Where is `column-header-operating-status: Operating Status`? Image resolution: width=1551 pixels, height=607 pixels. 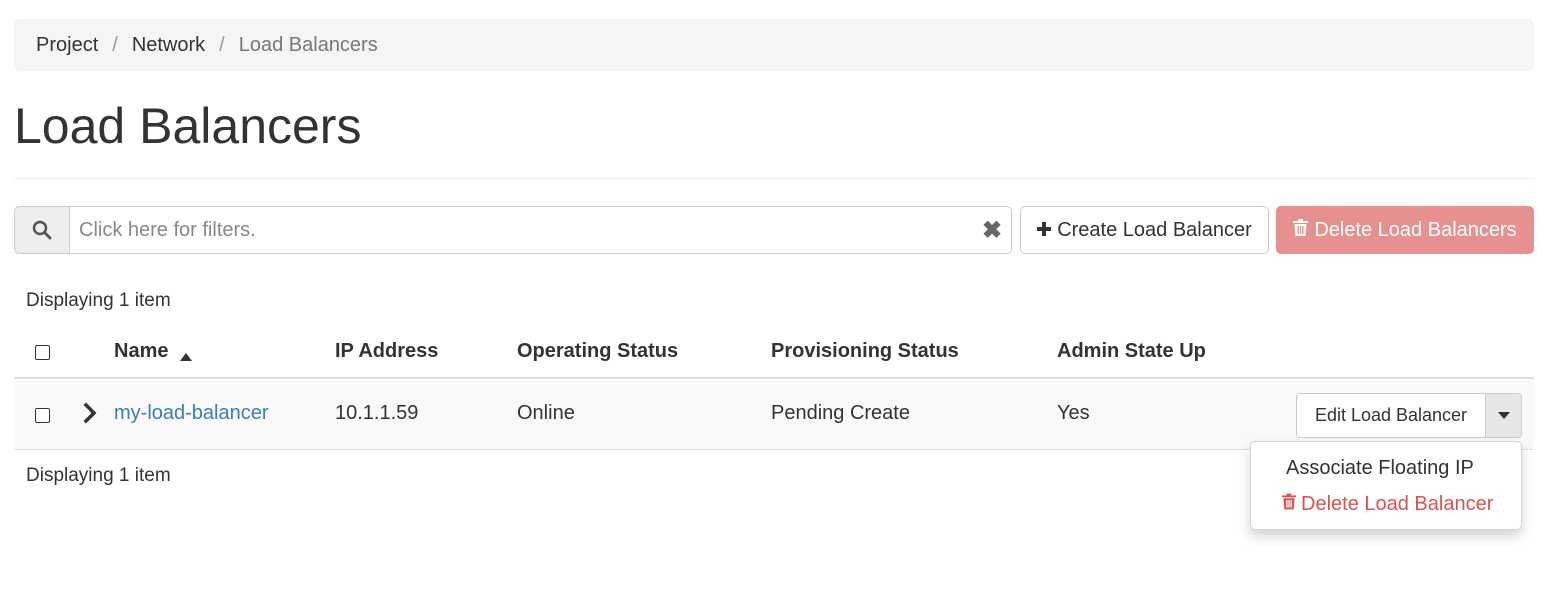 column-header-operating-status: Operating Status is located at coordinates (597, 351).